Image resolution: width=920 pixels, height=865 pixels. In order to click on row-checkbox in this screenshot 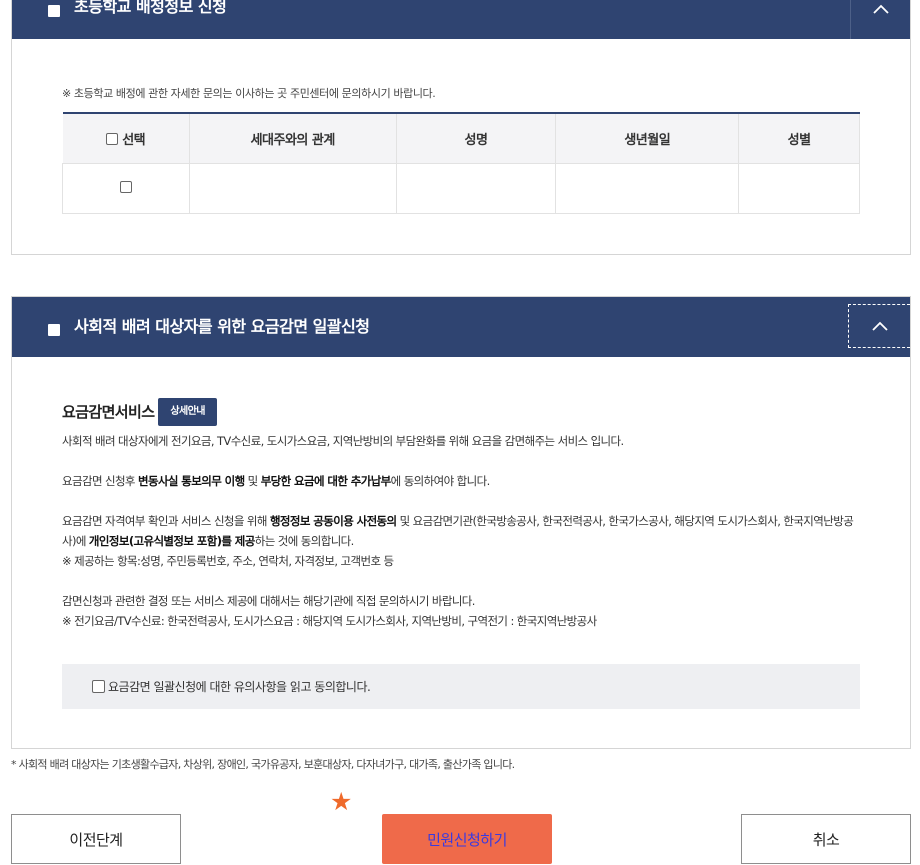, I will do `click(125, 186)`.